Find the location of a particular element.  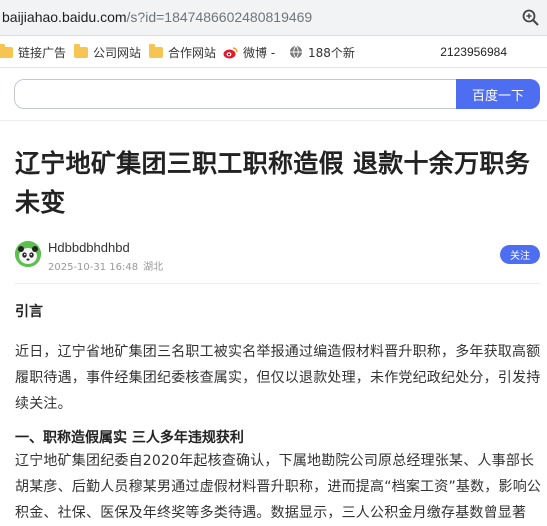

bookmarks-right-text: 2123956984 is located at coordinates (473, 52).